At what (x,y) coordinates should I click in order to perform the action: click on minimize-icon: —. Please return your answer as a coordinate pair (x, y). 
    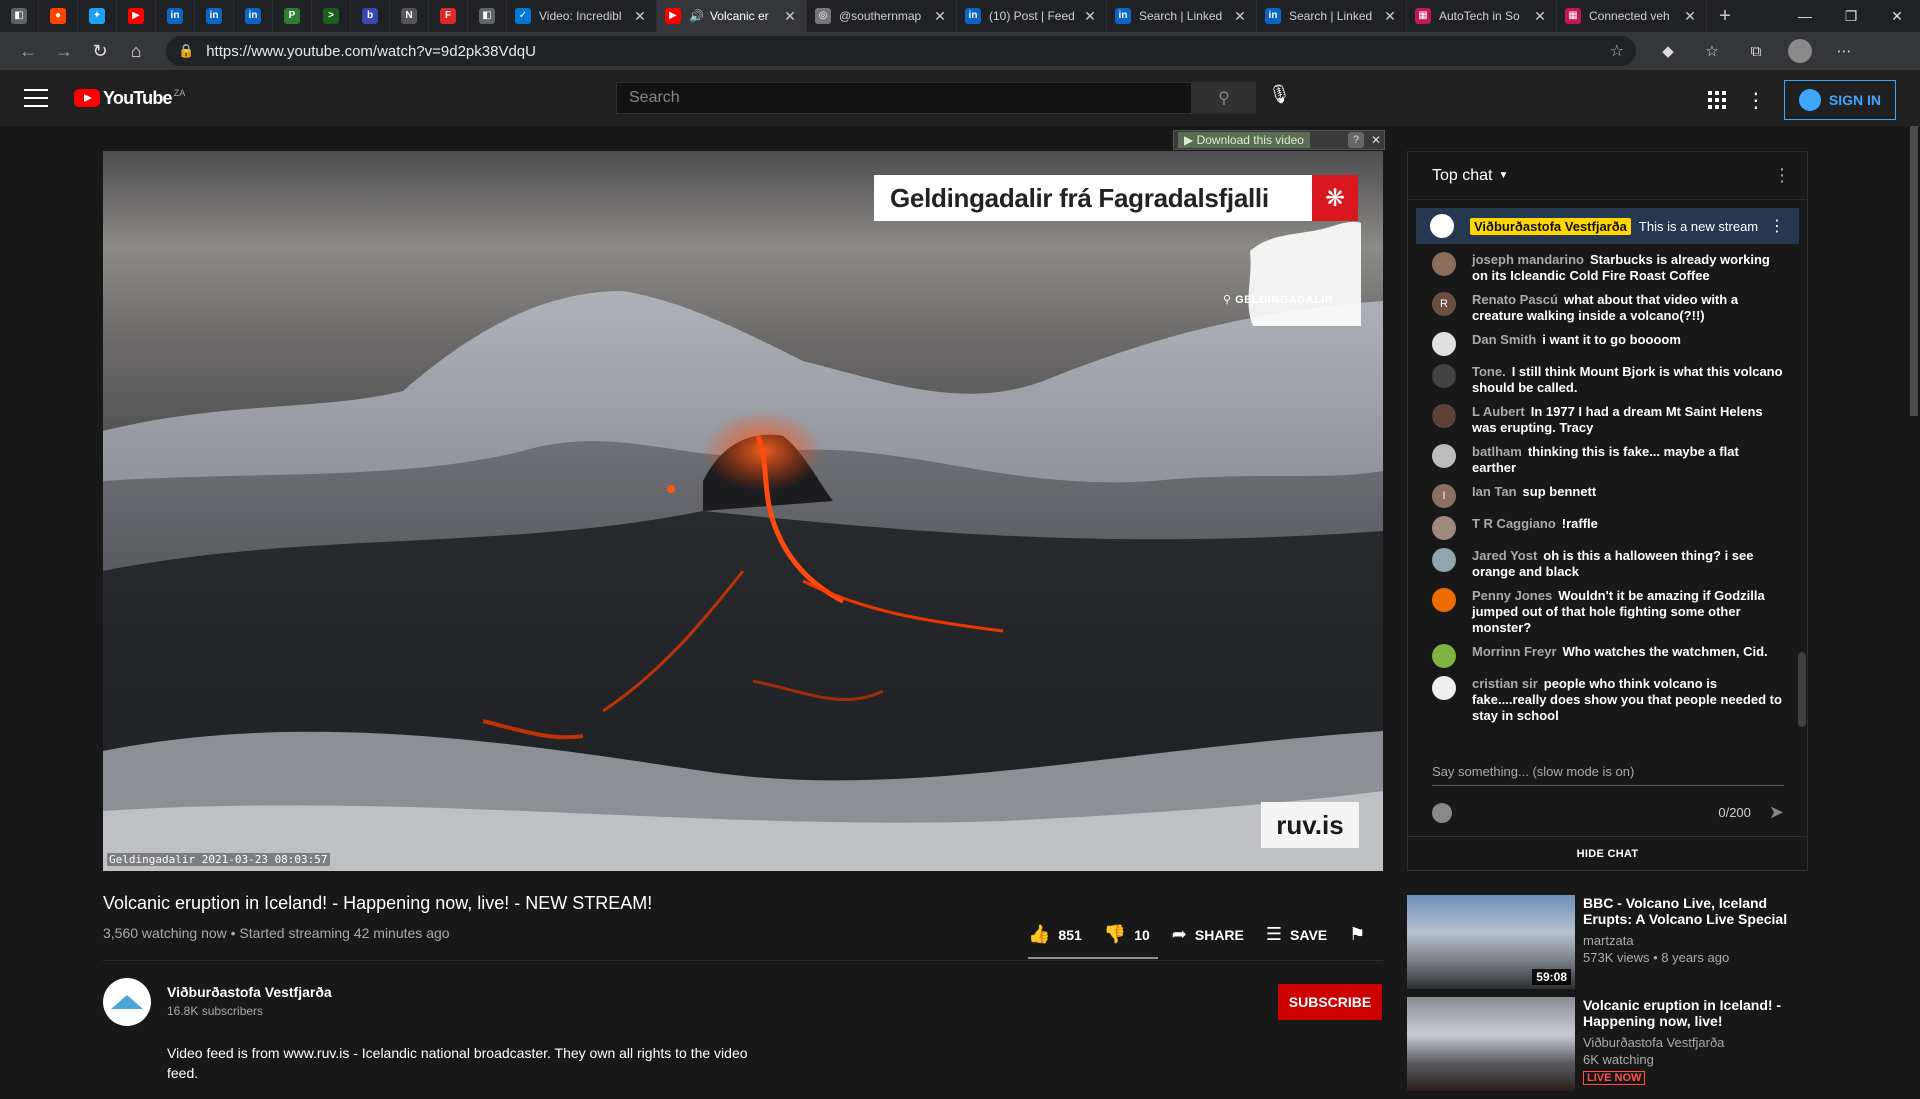
    Looking at the image, I should click on (1805, 16).